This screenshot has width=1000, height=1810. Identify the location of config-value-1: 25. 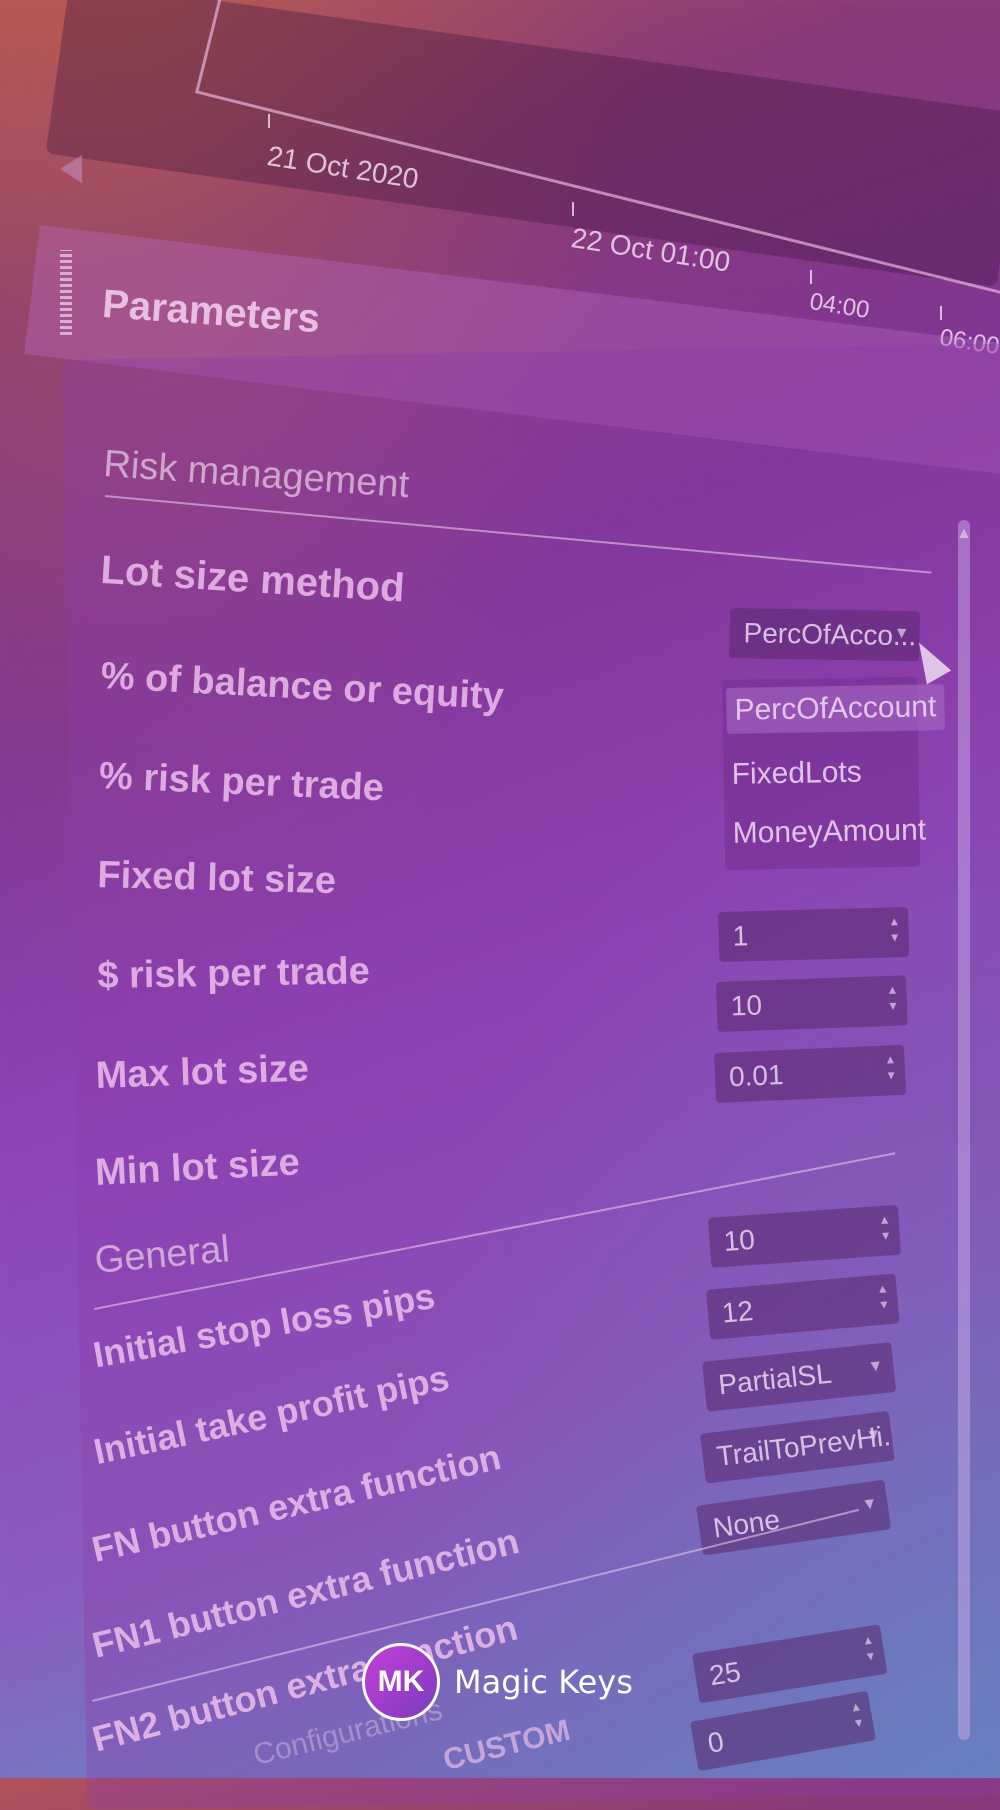
(725, 1673).